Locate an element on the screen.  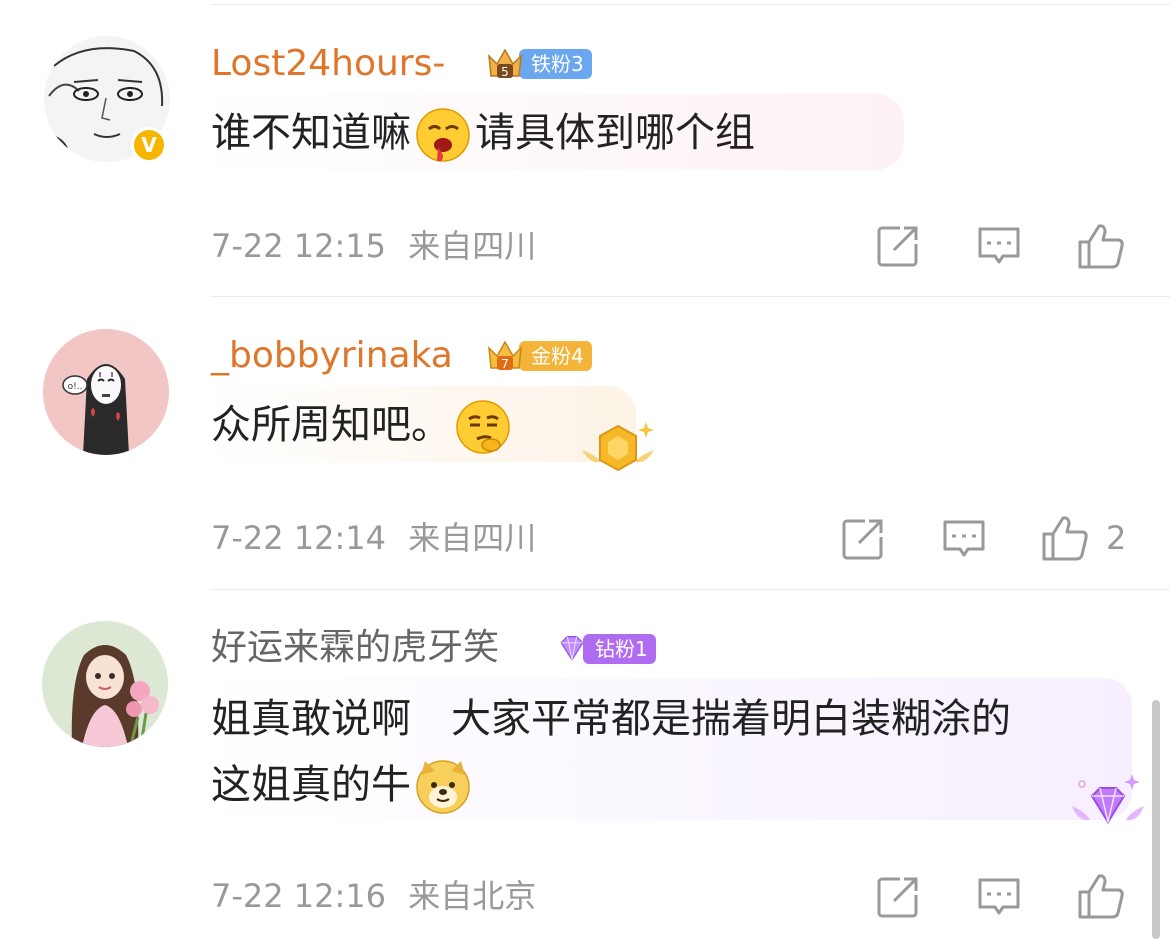
comment-time: 7-22 12:16 is located at coordinates (299, 896).